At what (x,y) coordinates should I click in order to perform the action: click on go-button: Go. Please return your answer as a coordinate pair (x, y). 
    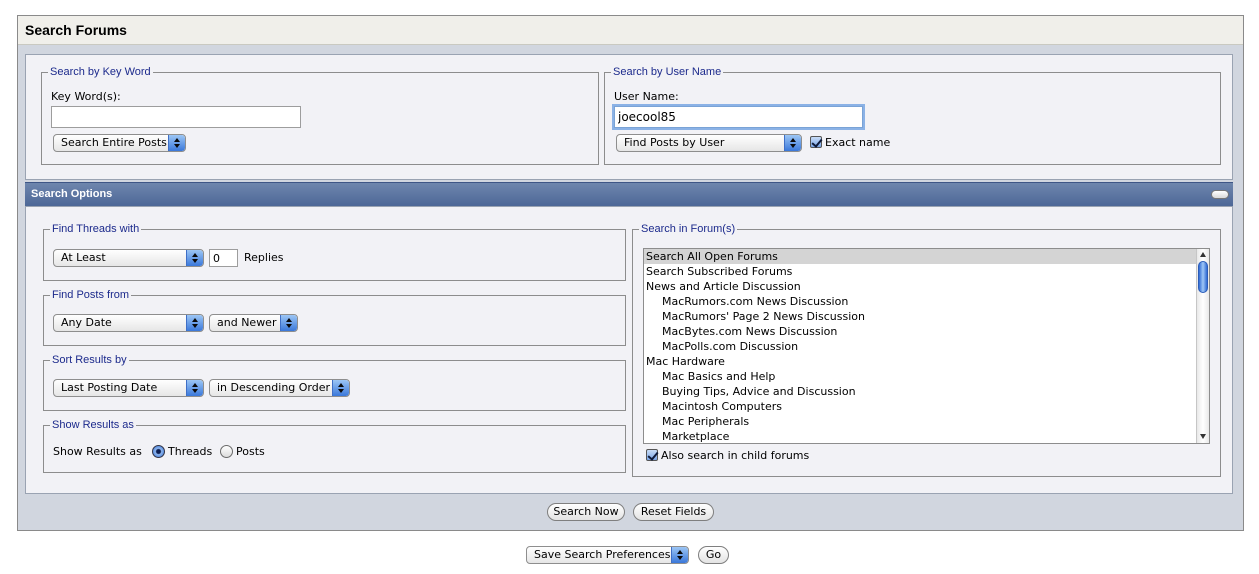
    Looking at the image, I should click on (713, 555).